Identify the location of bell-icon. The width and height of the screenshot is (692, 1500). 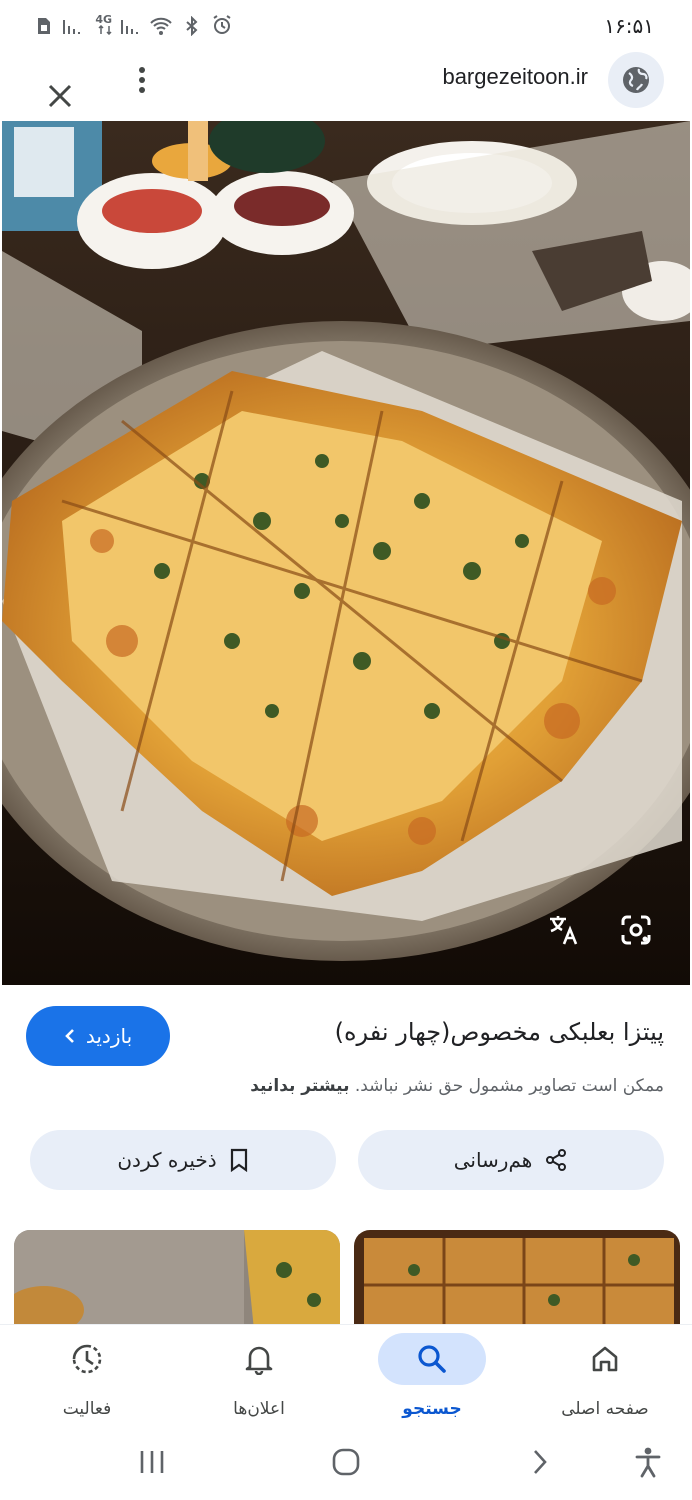
(259, 1360).